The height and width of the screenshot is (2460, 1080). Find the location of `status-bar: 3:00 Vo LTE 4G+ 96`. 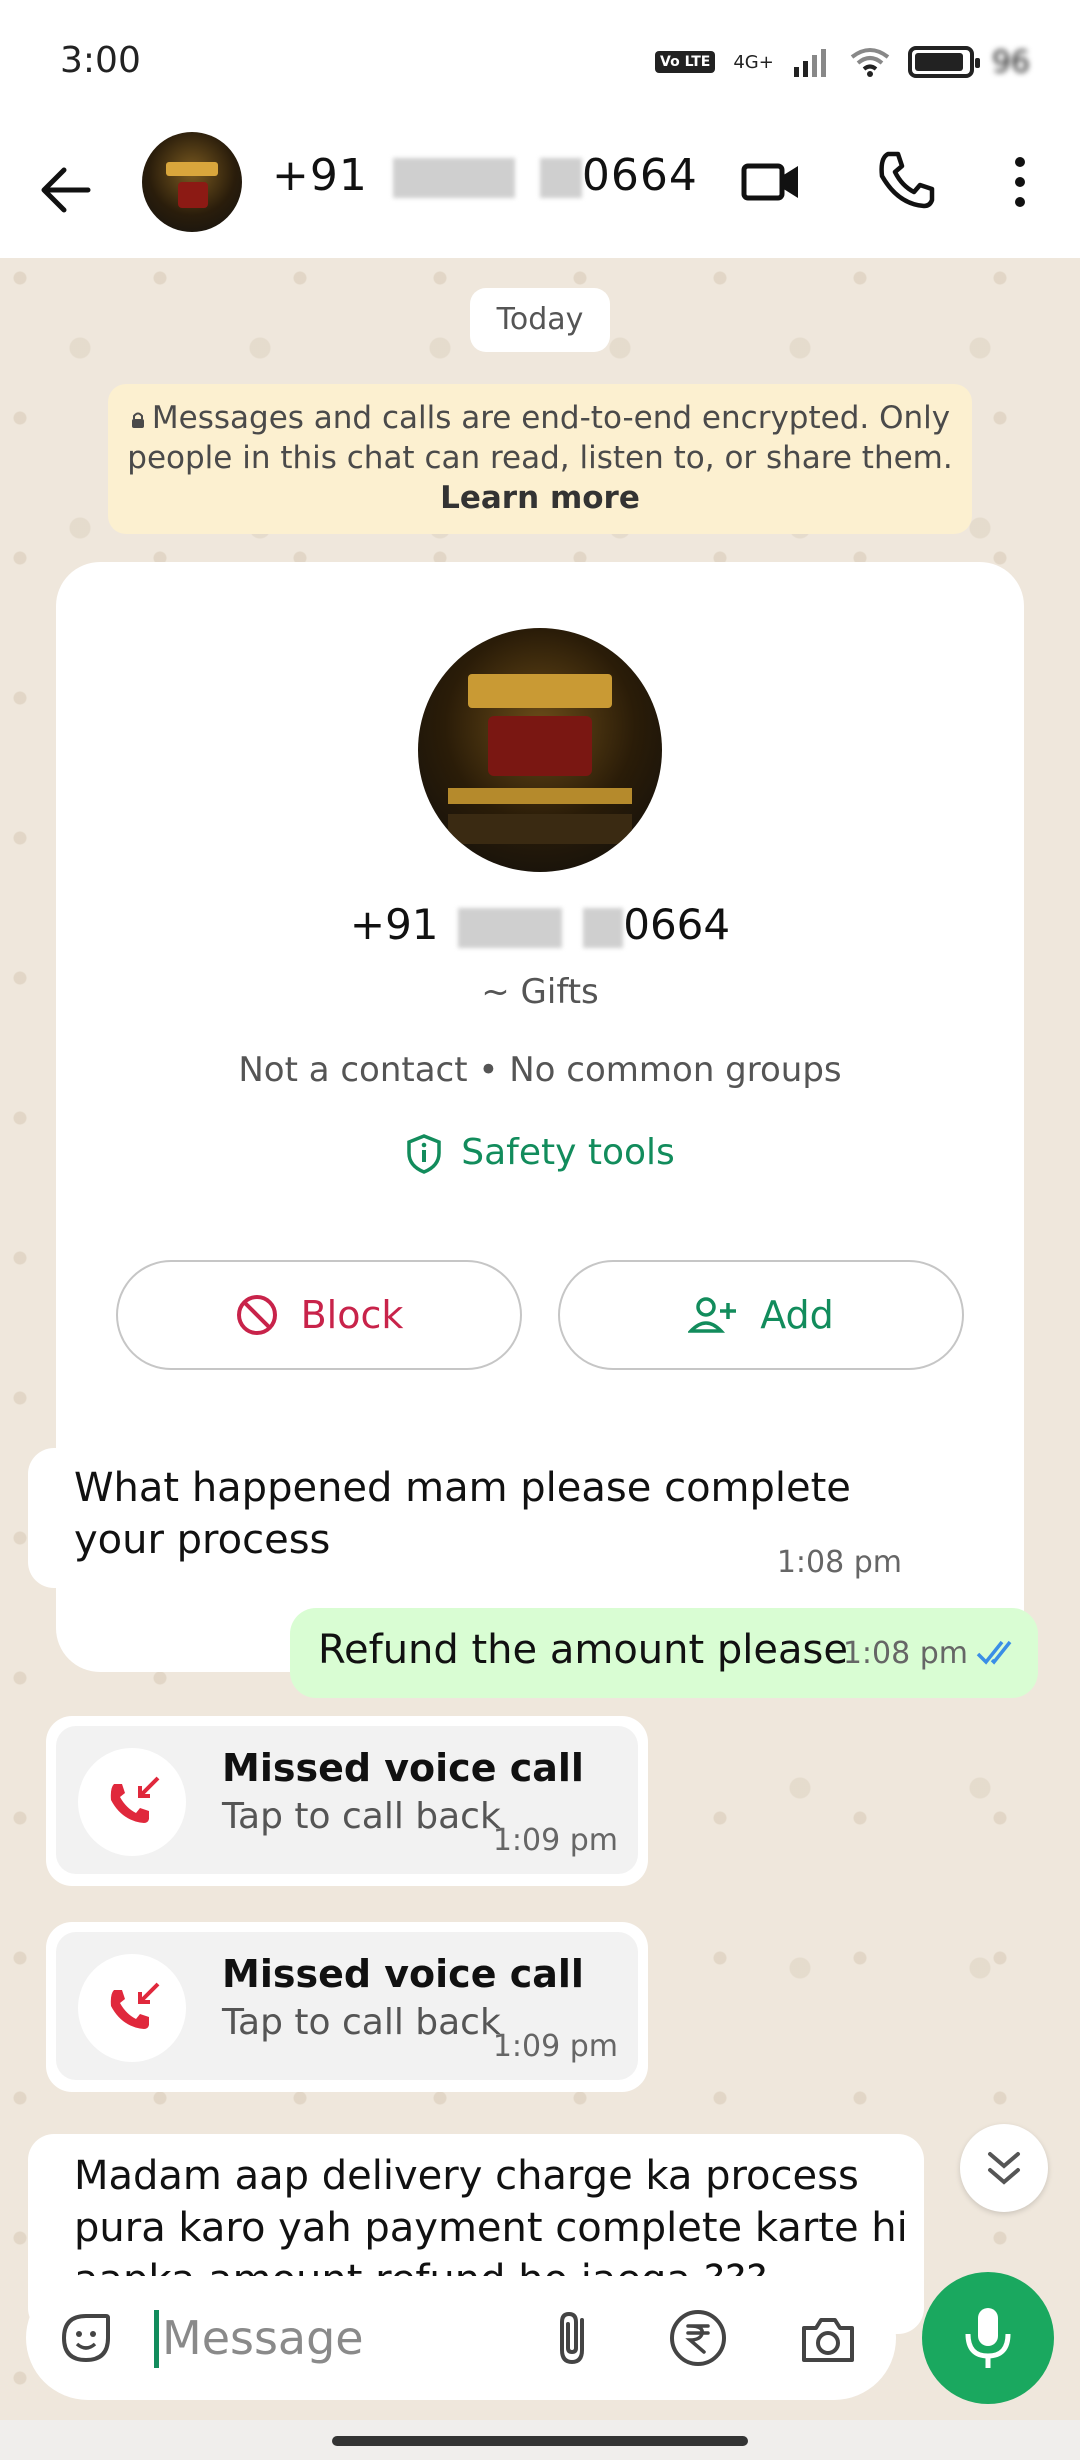

status-bar: 3:00 Vo LTE 4G+ 96 is located at coordinates (540, 60).